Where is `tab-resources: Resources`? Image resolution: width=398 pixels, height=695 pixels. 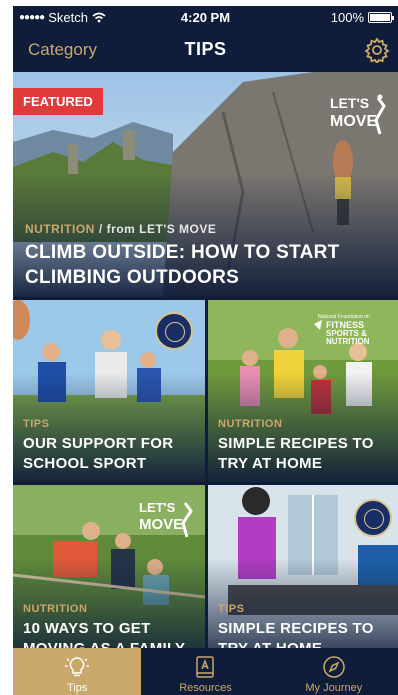
tab-resources: Resources is located at coordinates (205, 671).